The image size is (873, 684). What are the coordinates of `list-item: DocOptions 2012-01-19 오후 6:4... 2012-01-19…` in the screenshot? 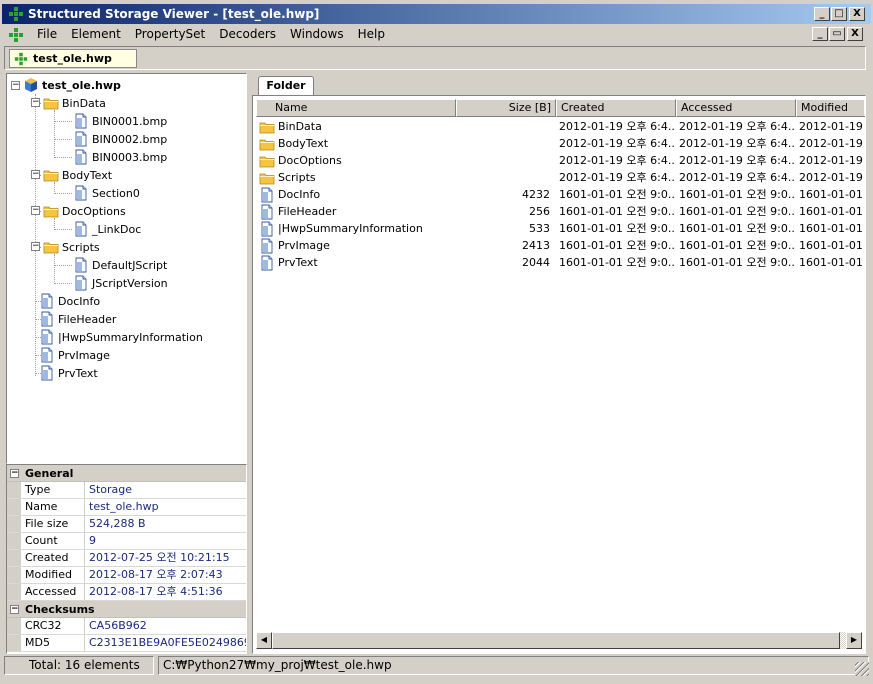 It's located at (560, 160).